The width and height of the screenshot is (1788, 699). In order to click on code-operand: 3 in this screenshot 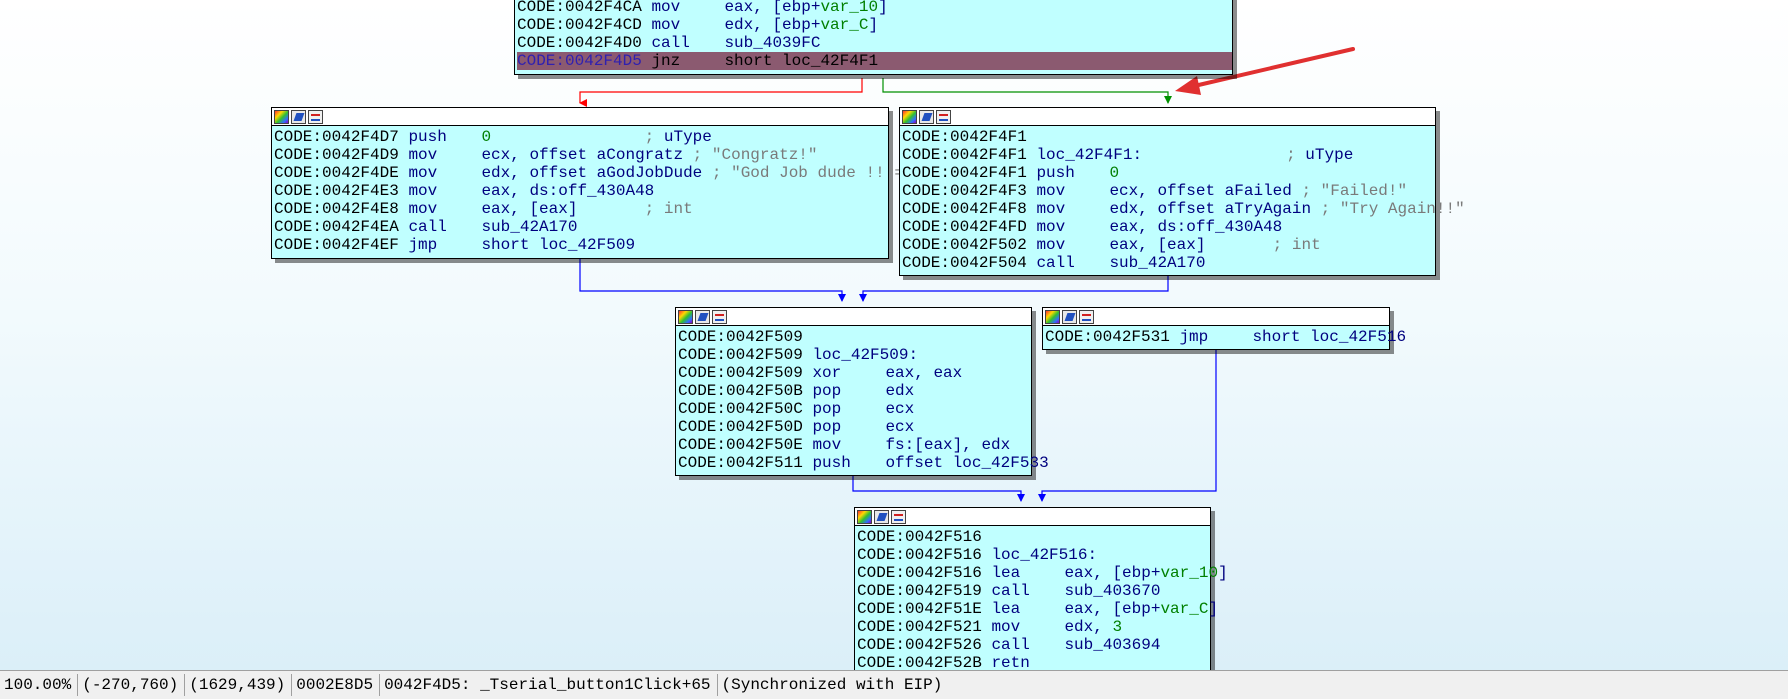, I will do `click(1117, 627)`.